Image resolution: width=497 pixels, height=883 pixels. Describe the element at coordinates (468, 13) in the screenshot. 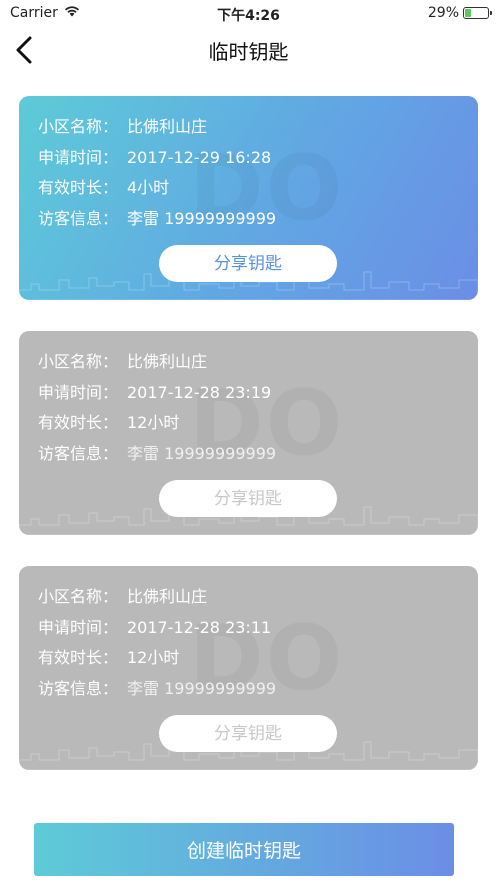

I see `battery-level` at that location.